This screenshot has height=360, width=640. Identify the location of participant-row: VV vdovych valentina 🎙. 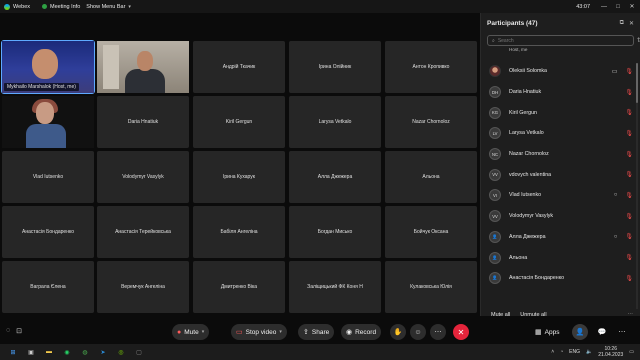
(560, 174).